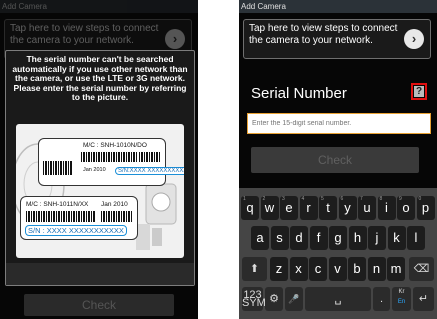 This screenshot has height=319, width=437. What do you see at coordinates (114, 204) in the screenshot?
I see `label2-date: Jan 2010` at bounding box center [114, 204].